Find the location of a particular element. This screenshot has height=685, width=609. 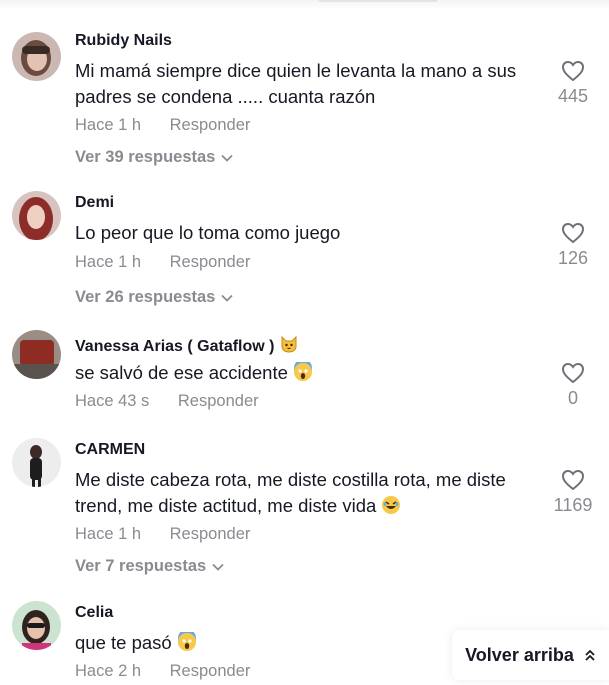

like-control: 445 is located at coordinates (573, 83).